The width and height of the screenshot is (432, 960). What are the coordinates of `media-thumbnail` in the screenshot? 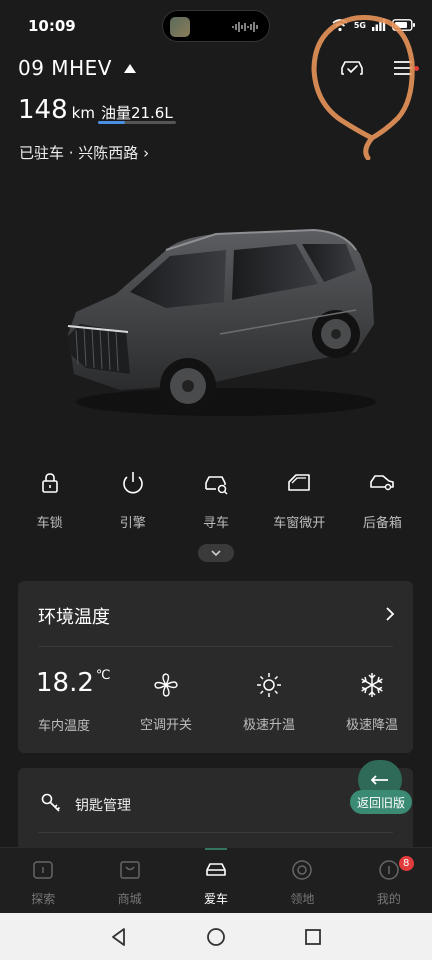 It's located at (180, 27).